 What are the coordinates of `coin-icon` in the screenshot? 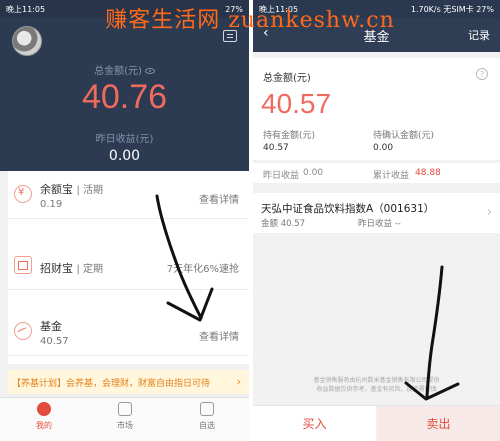 It's located at (23, 194).